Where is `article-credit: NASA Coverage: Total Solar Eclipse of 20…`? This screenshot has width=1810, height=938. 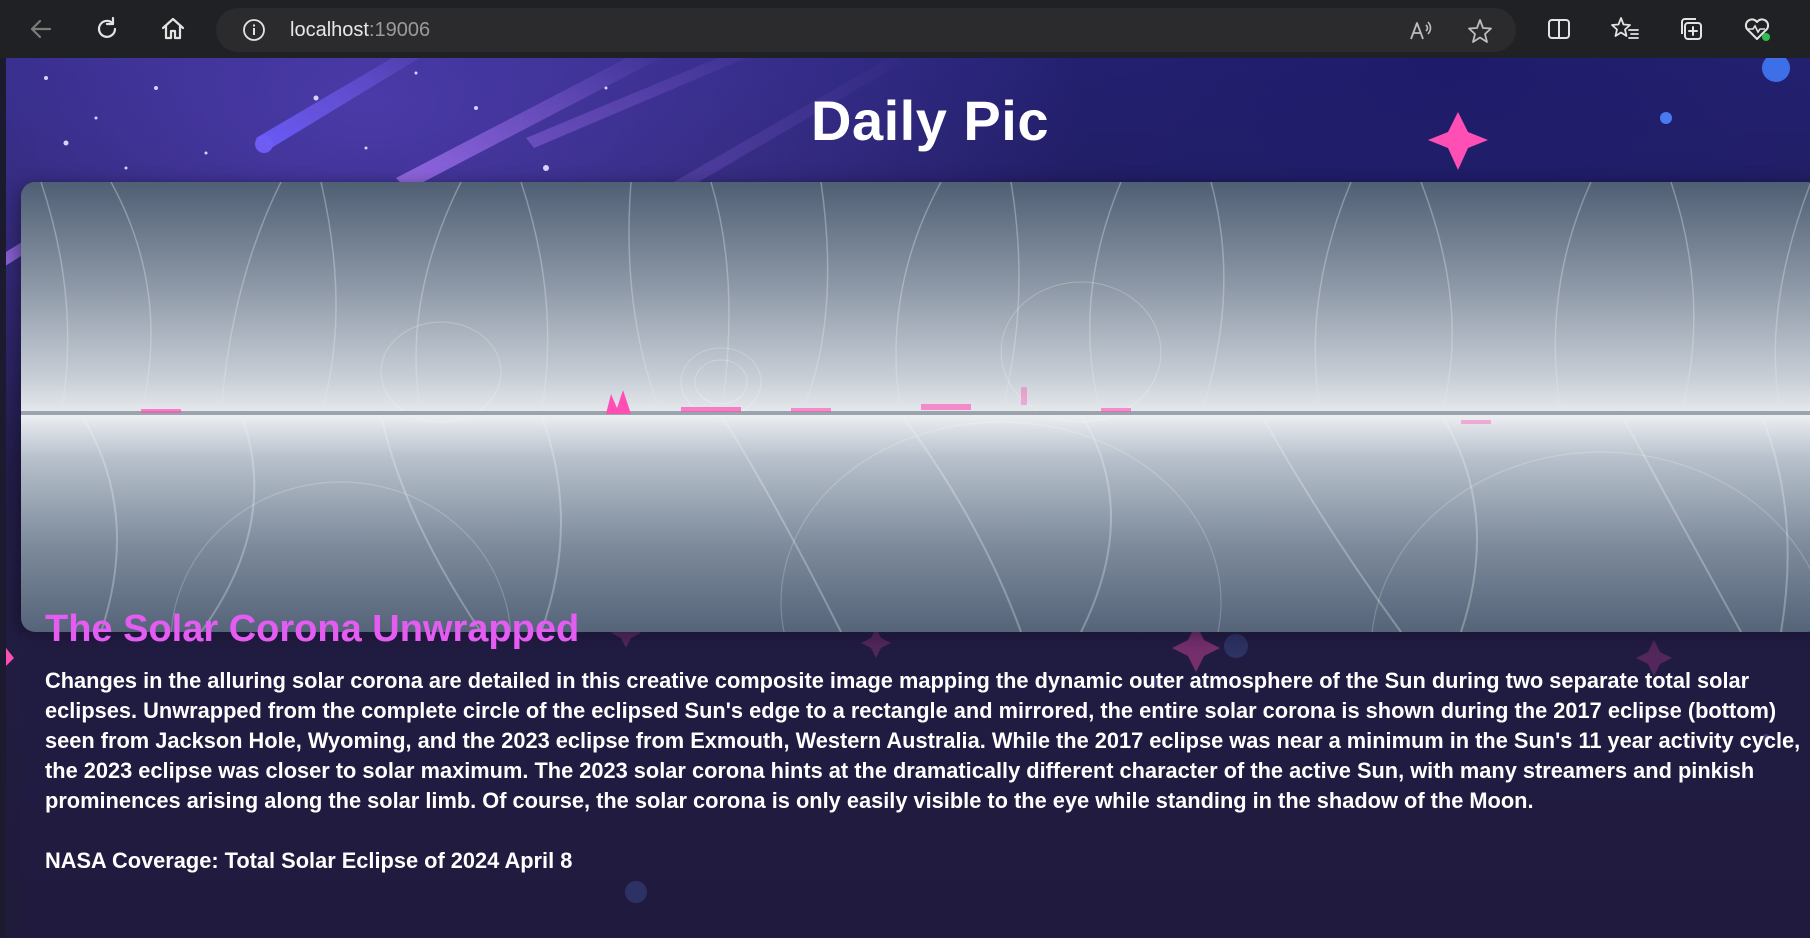 article-credit: NASA Coverage: Total Solar Eclipse of 20… is located at coordinates (308, 861).